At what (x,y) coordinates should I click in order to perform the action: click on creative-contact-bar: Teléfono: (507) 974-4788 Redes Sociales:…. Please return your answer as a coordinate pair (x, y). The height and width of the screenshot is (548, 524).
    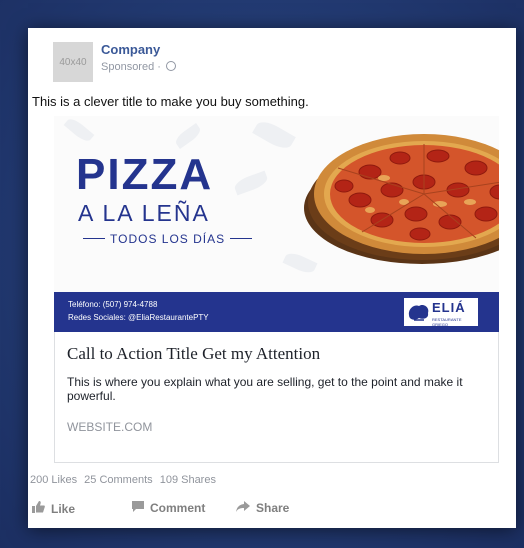
    Looking at the image, I should click on (276, 312).